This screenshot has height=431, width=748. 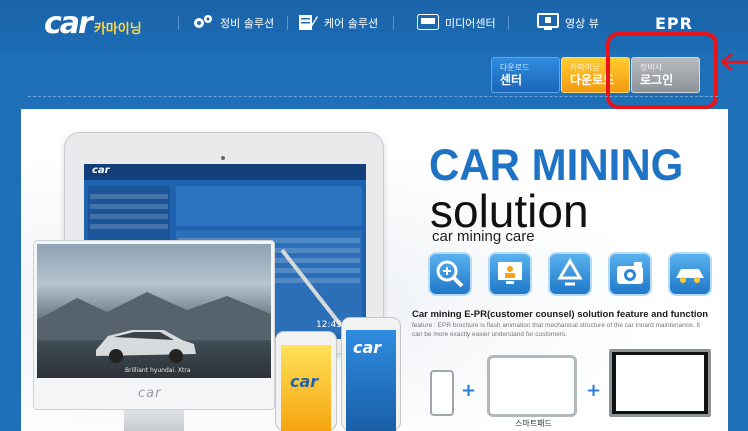 What do you see at coordinates (515, 67) in the screenshot?
I see `button-caption: 다운로드` at bounding box center [515, 67].